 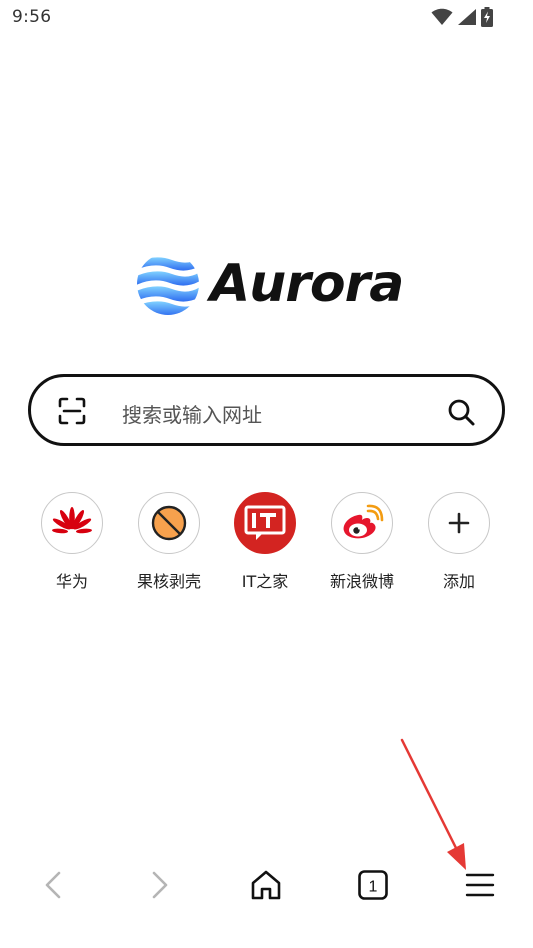 I want to click on back-icon, so click(x=53, y=885).